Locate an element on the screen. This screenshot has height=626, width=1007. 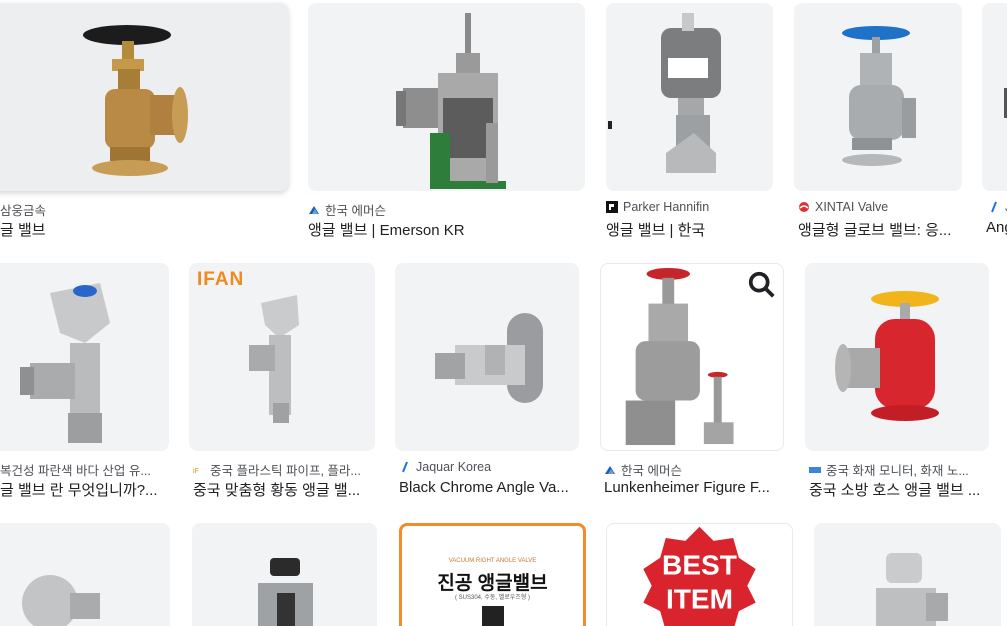
bronze-angle-valve-image is located at coordinates (135, 100).